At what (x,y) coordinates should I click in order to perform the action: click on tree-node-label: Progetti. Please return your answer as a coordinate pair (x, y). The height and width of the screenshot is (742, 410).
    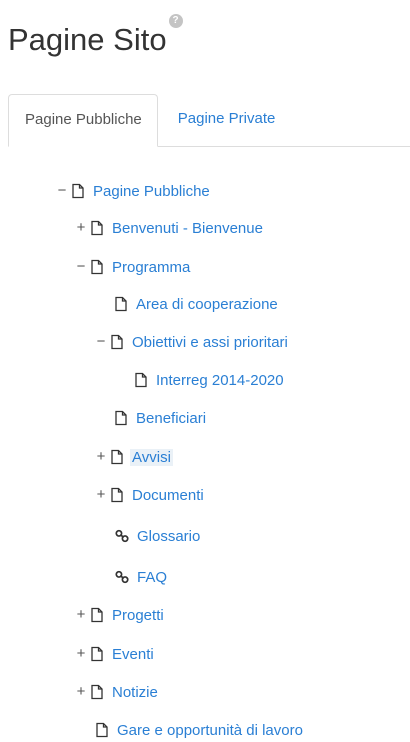
    Looking at the image, I should click on (138, 615).